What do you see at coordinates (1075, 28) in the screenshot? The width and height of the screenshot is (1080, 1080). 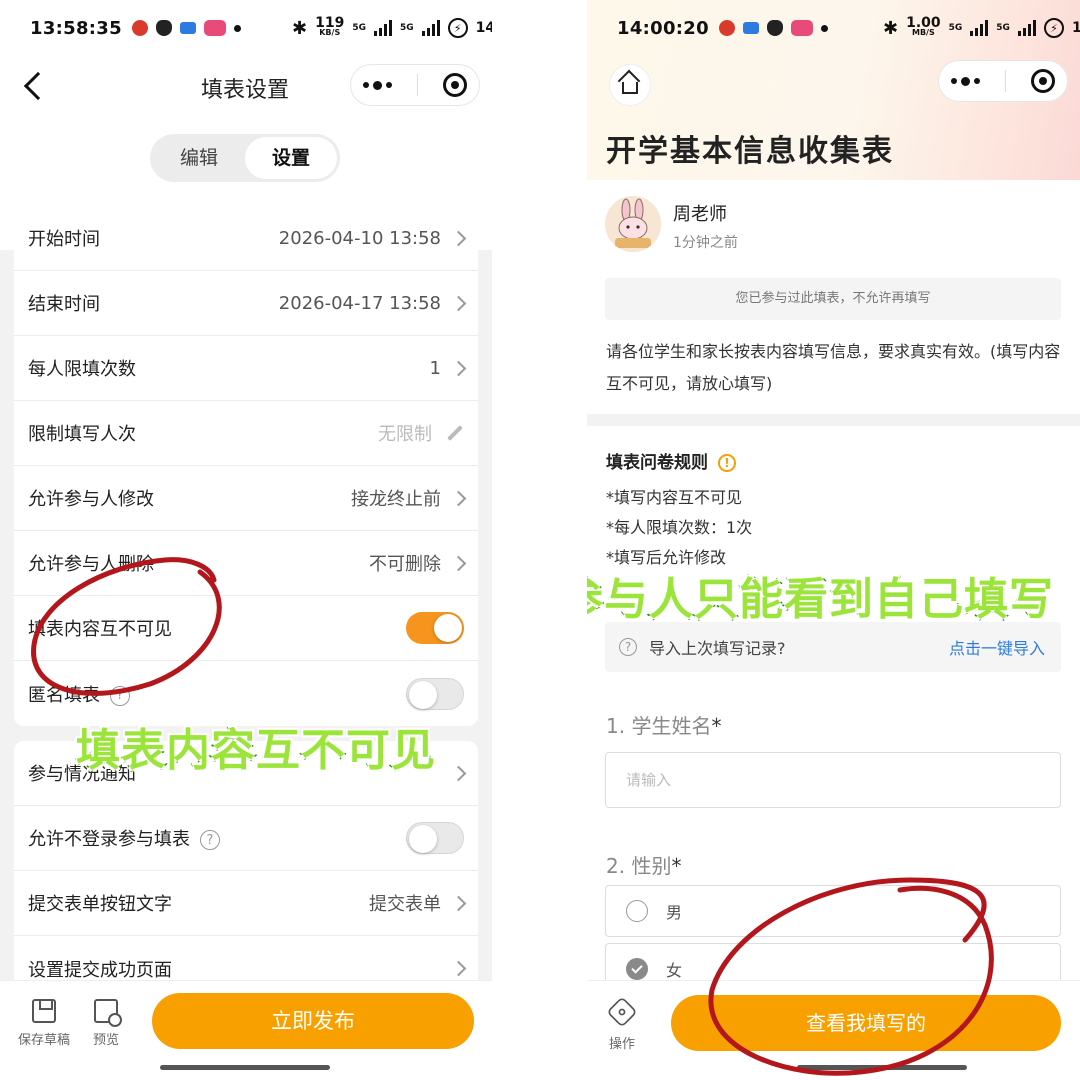 I see `battery-level: 16%` at bounding box center [1075, 28].